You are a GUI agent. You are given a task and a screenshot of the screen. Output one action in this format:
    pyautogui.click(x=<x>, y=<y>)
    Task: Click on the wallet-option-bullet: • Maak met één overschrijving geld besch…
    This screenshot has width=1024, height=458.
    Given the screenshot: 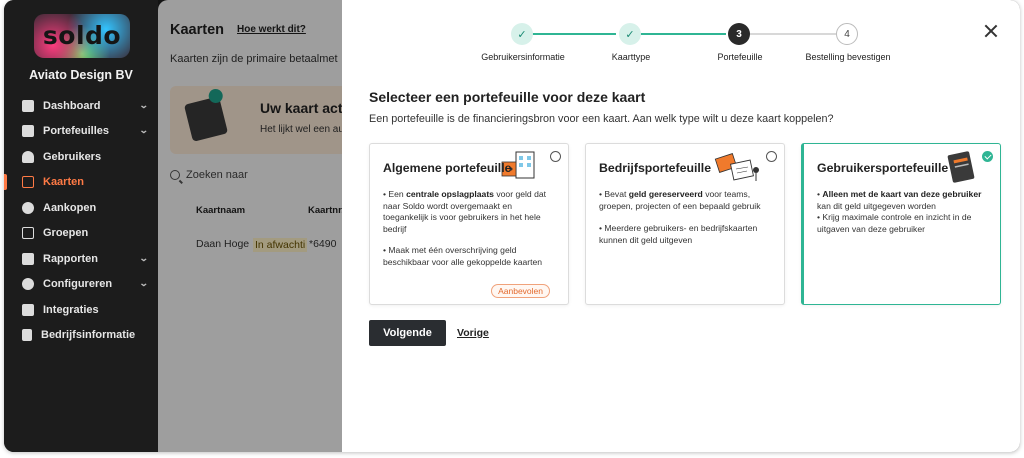 What is the action you would take?
    pyautogui.click(x=463, y=256)
    